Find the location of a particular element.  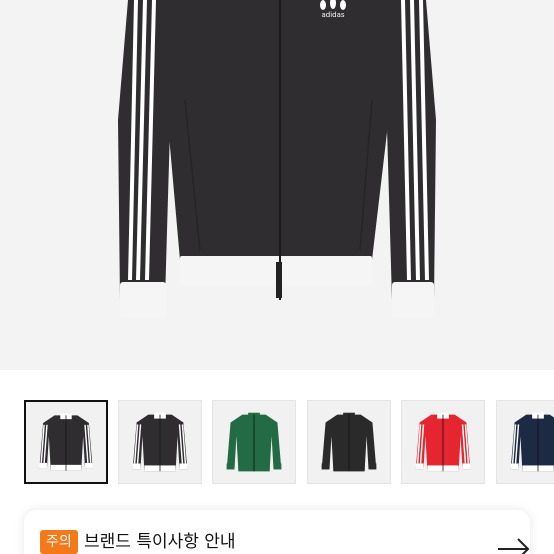

adidas-logo is located at coordinates (333, 5).